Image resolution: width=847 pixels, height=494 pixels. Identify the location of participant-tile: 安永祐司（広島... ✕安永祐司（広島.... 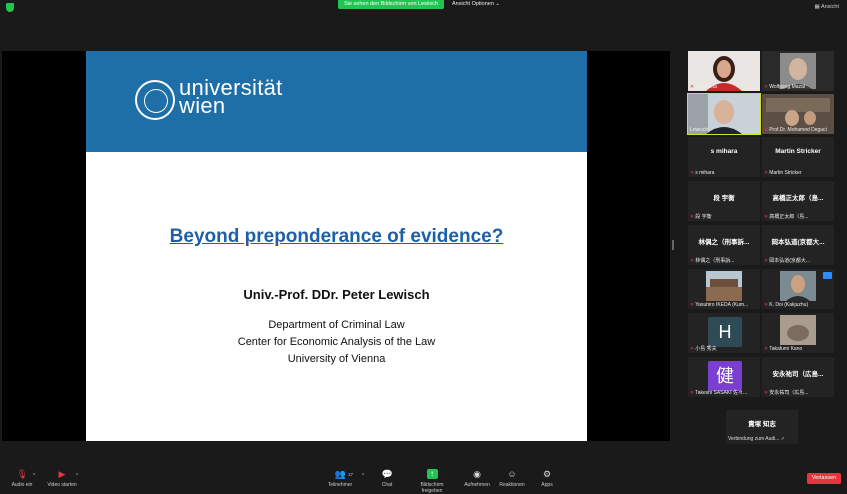
(798, 377).